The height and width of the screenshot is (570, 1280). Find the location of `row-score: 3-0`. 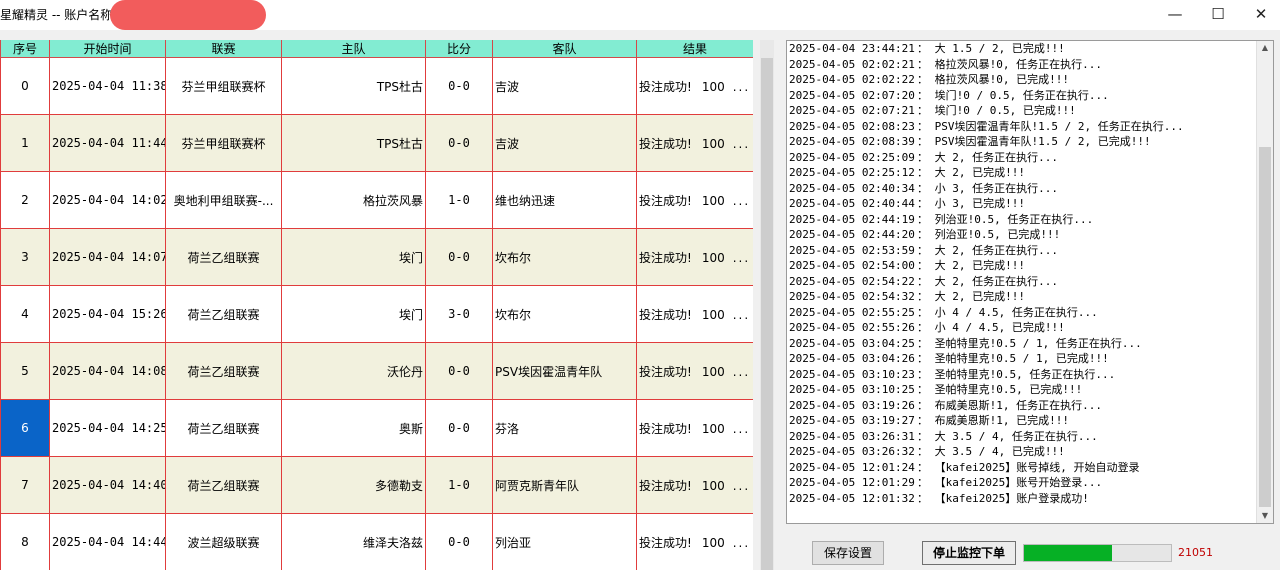

row-score: 3-0 is located at coordinates (459, 314).